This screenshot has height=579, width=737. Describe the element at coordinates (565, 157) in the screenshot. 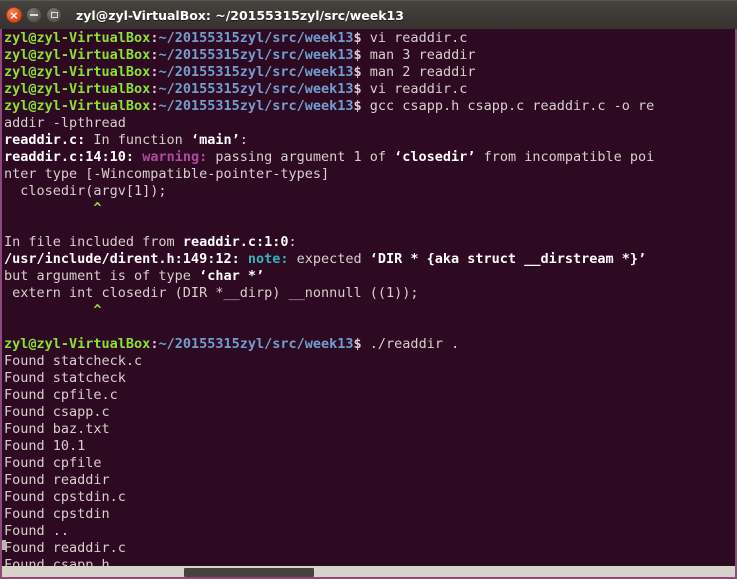

I see `terminal-segment: from incompatible poi` at that location.